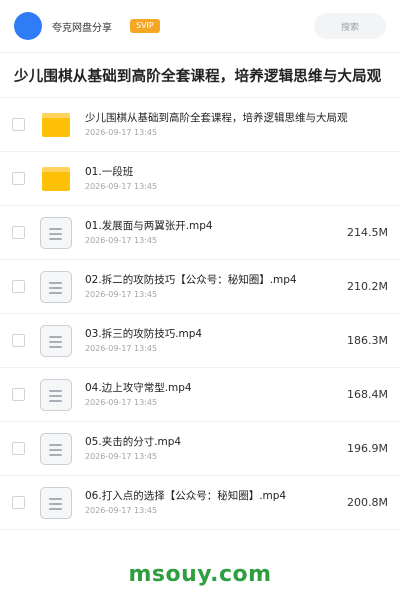 The height and width of the screenshot is (600, 400). I want to click on brand-name: 夸克网盘分享, so click(82, 28).